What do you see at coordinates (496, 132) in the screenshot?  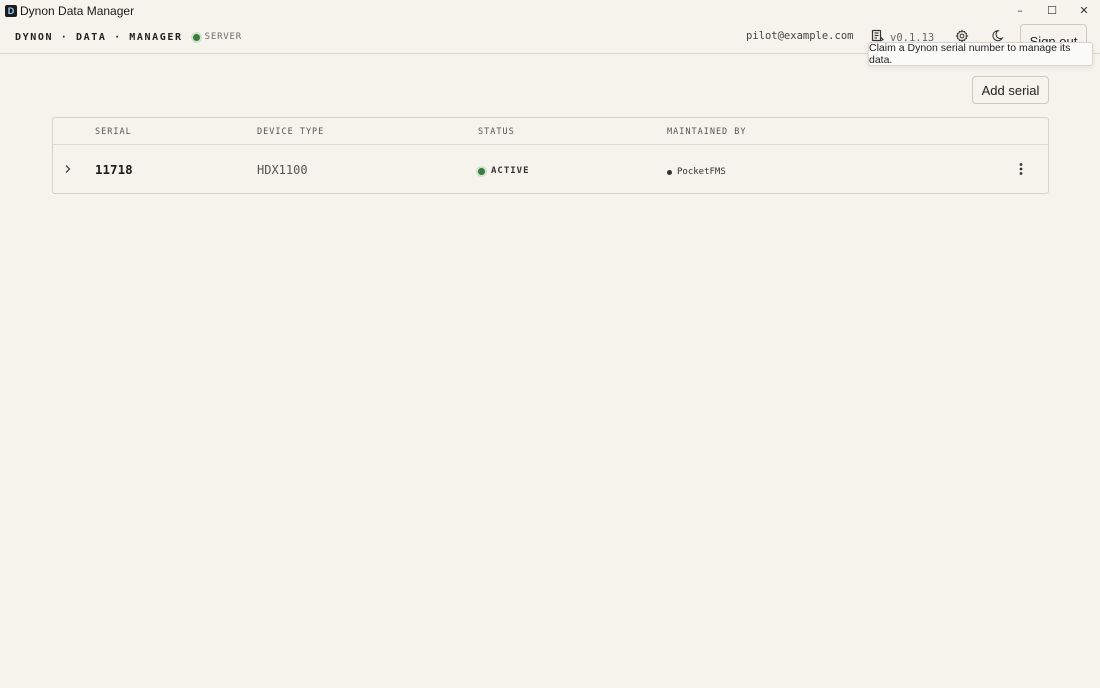 I see `column-header-status: STATUS` at bounding box center [496, 132].